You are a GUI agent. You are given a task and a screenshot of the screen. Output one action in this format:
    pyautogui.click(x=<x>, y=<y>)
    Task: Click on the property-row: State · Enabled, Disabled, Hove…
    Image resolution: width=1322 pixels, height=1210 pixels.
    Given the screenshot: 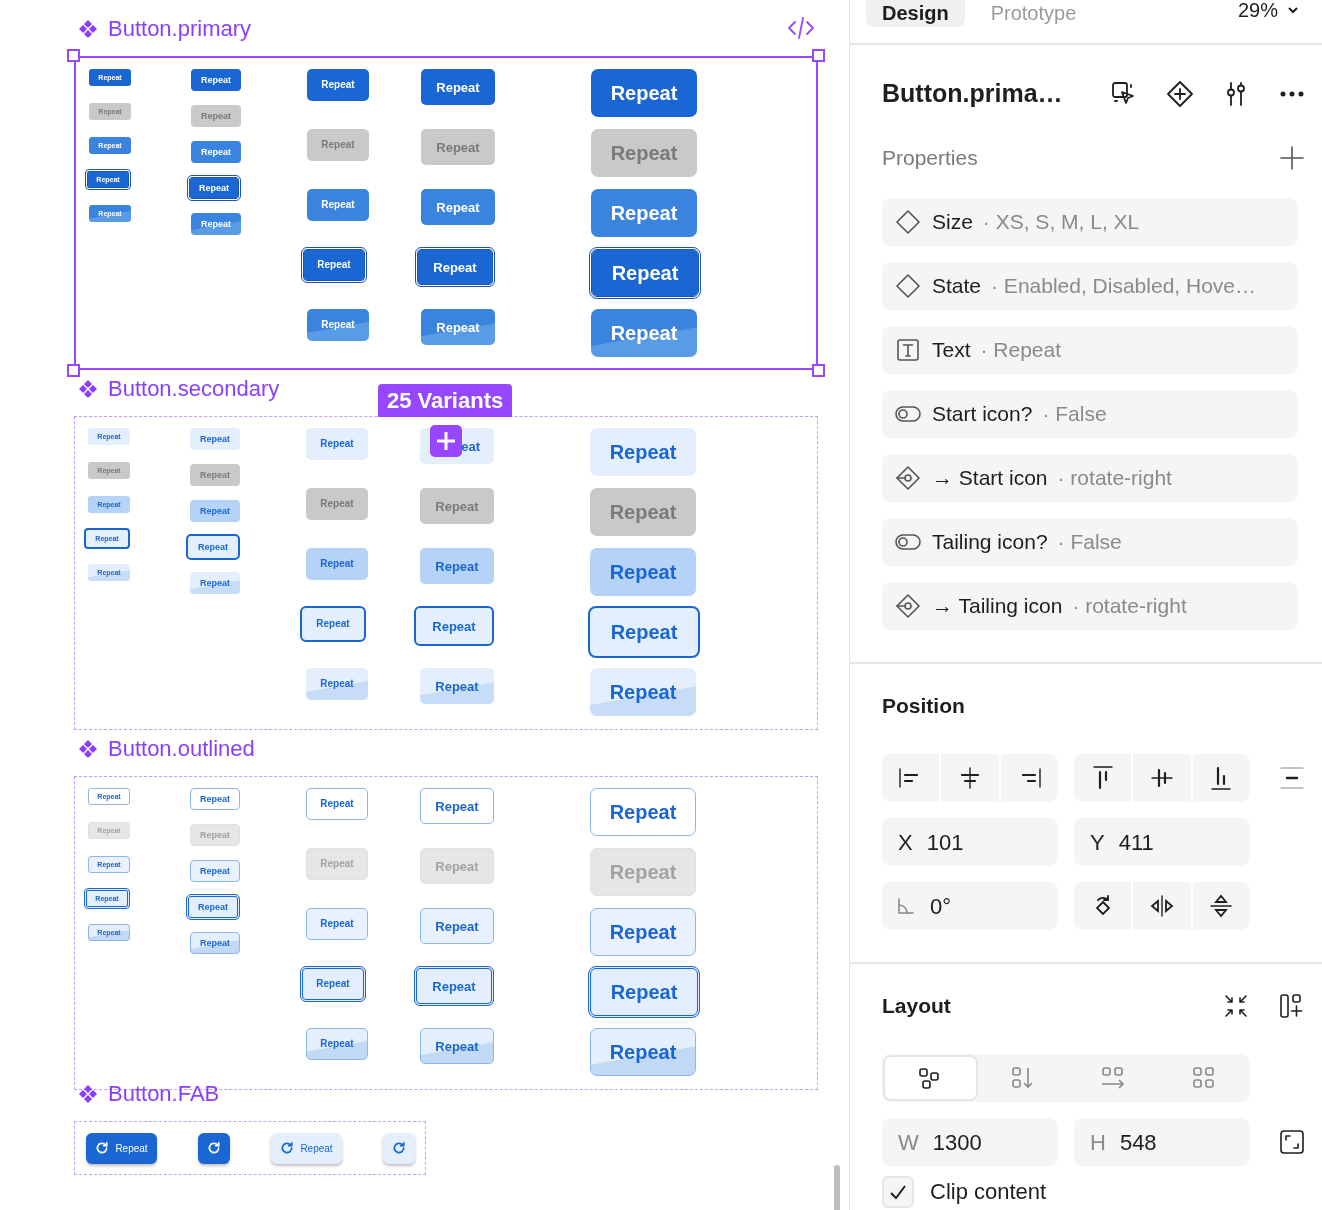 What is the action you would take?
    pyautogui.click(x=1090, y=286)
    